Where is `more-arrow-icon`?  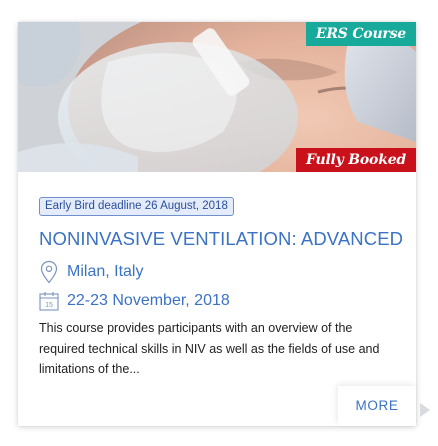 more-arrow-icon is located at coordinates (425, 410).